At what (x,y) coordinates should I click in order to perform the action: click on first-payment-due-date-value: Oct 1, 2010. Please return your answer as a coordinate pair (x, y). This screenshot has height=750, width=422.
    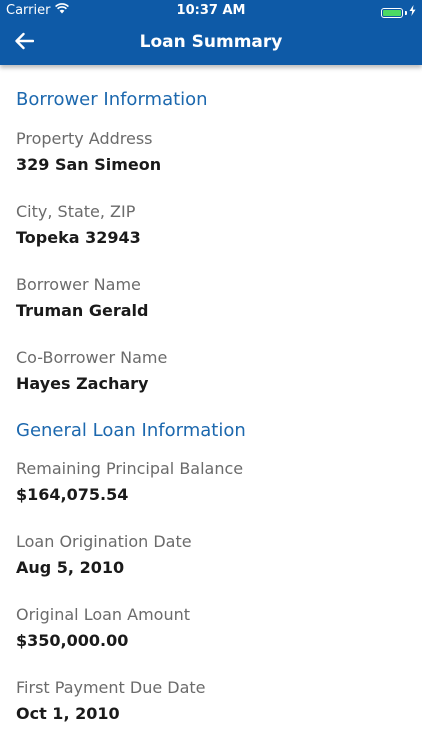
    Looking at the image, I should click on (68, 713).